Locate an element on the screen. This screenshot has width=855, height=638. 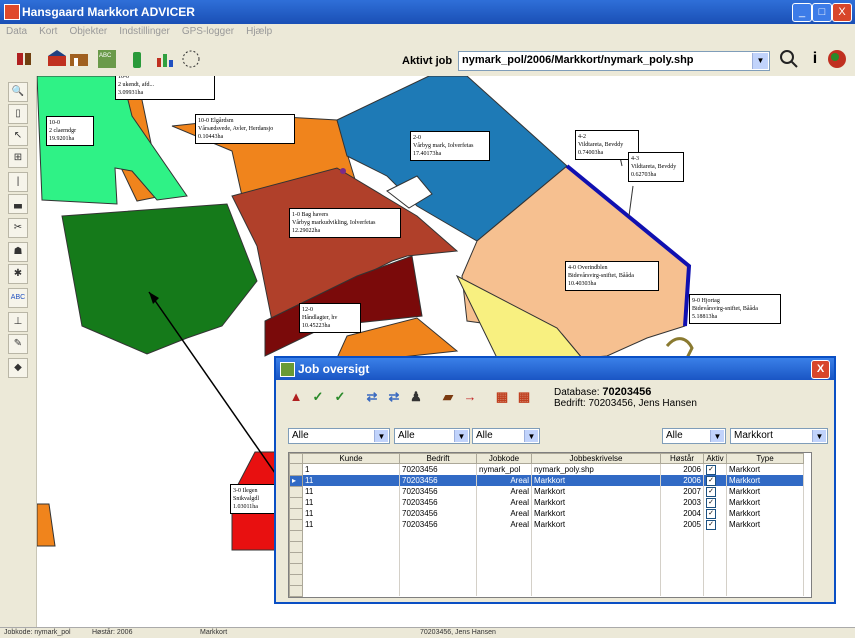
arrow-right-icon: → is located at coordinates (470, 397).